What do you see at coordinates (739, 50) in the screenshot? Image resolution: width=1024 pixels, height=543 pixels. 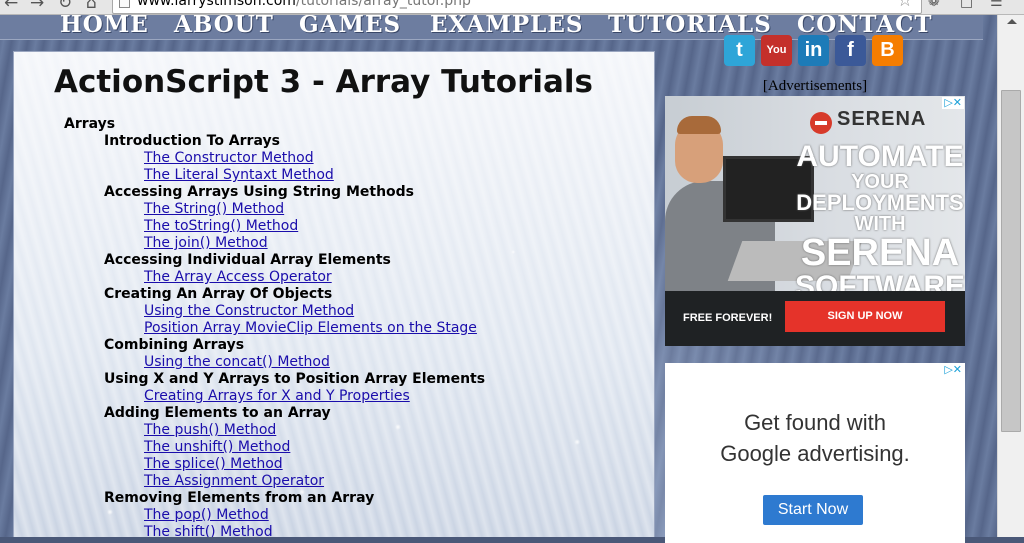 I see `twitter-icon: t` at bounding box center [739, 50].